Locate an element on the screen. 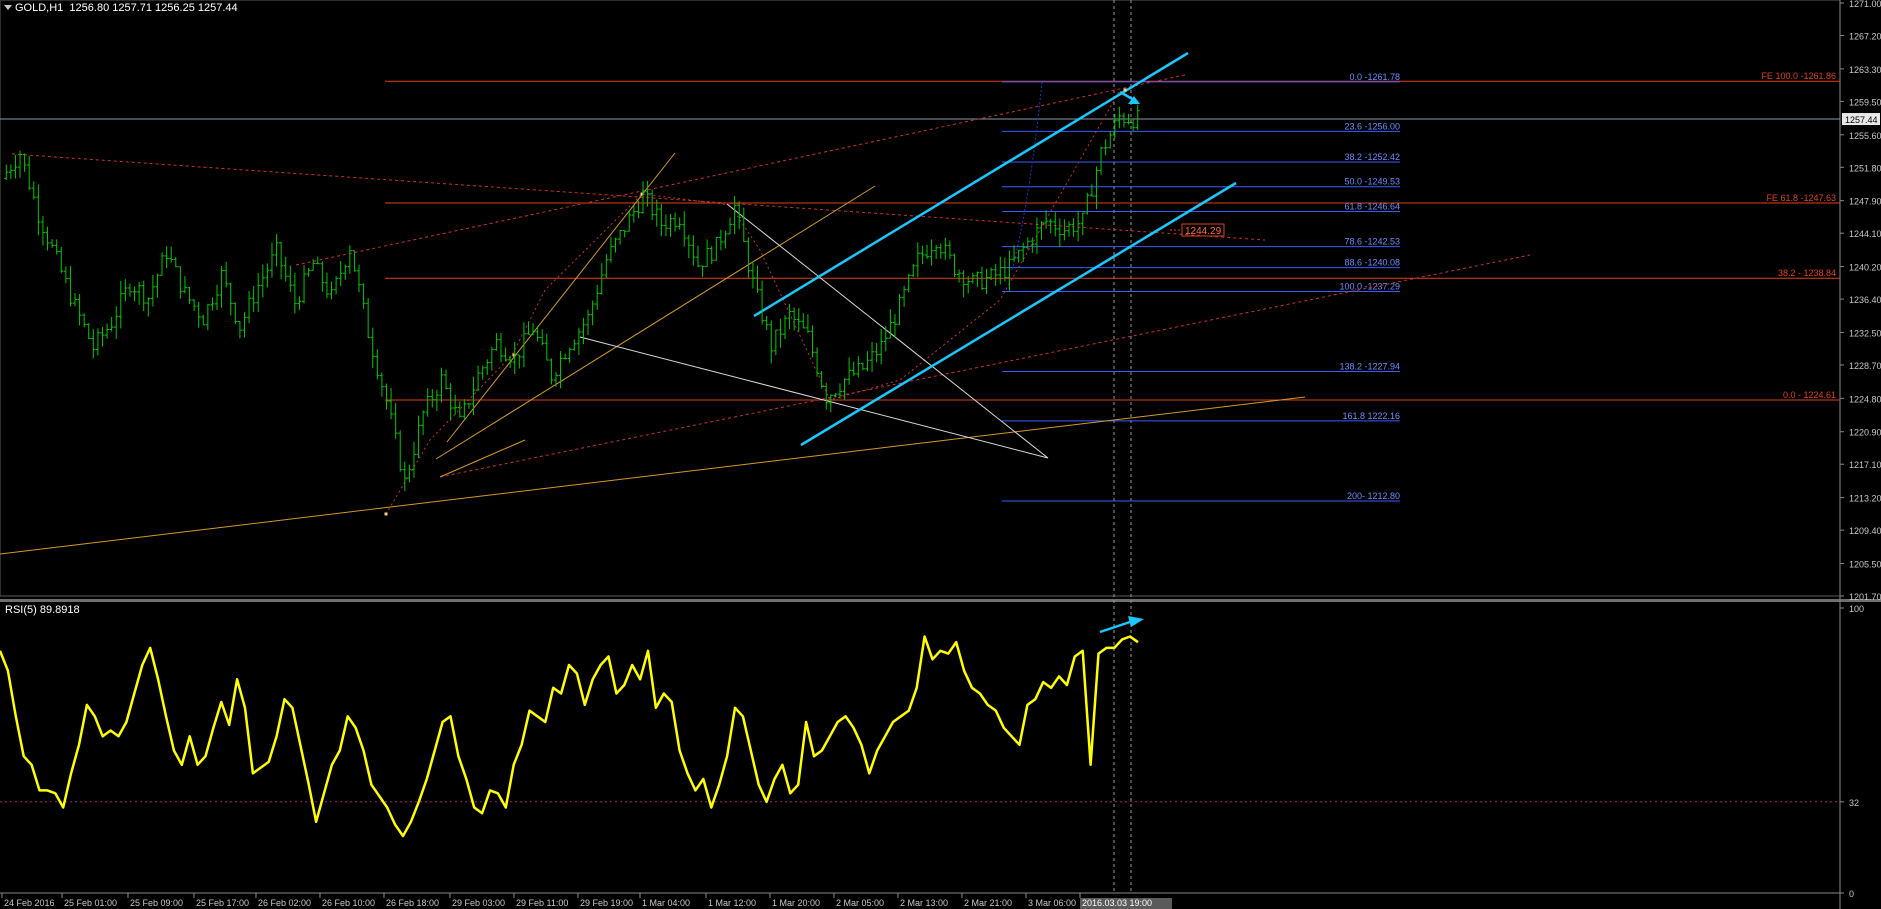 The height and width of the screenshot is (909, 1881). time-axis-label: 25 Feb 01:00 is located at coordinates (90, 903).